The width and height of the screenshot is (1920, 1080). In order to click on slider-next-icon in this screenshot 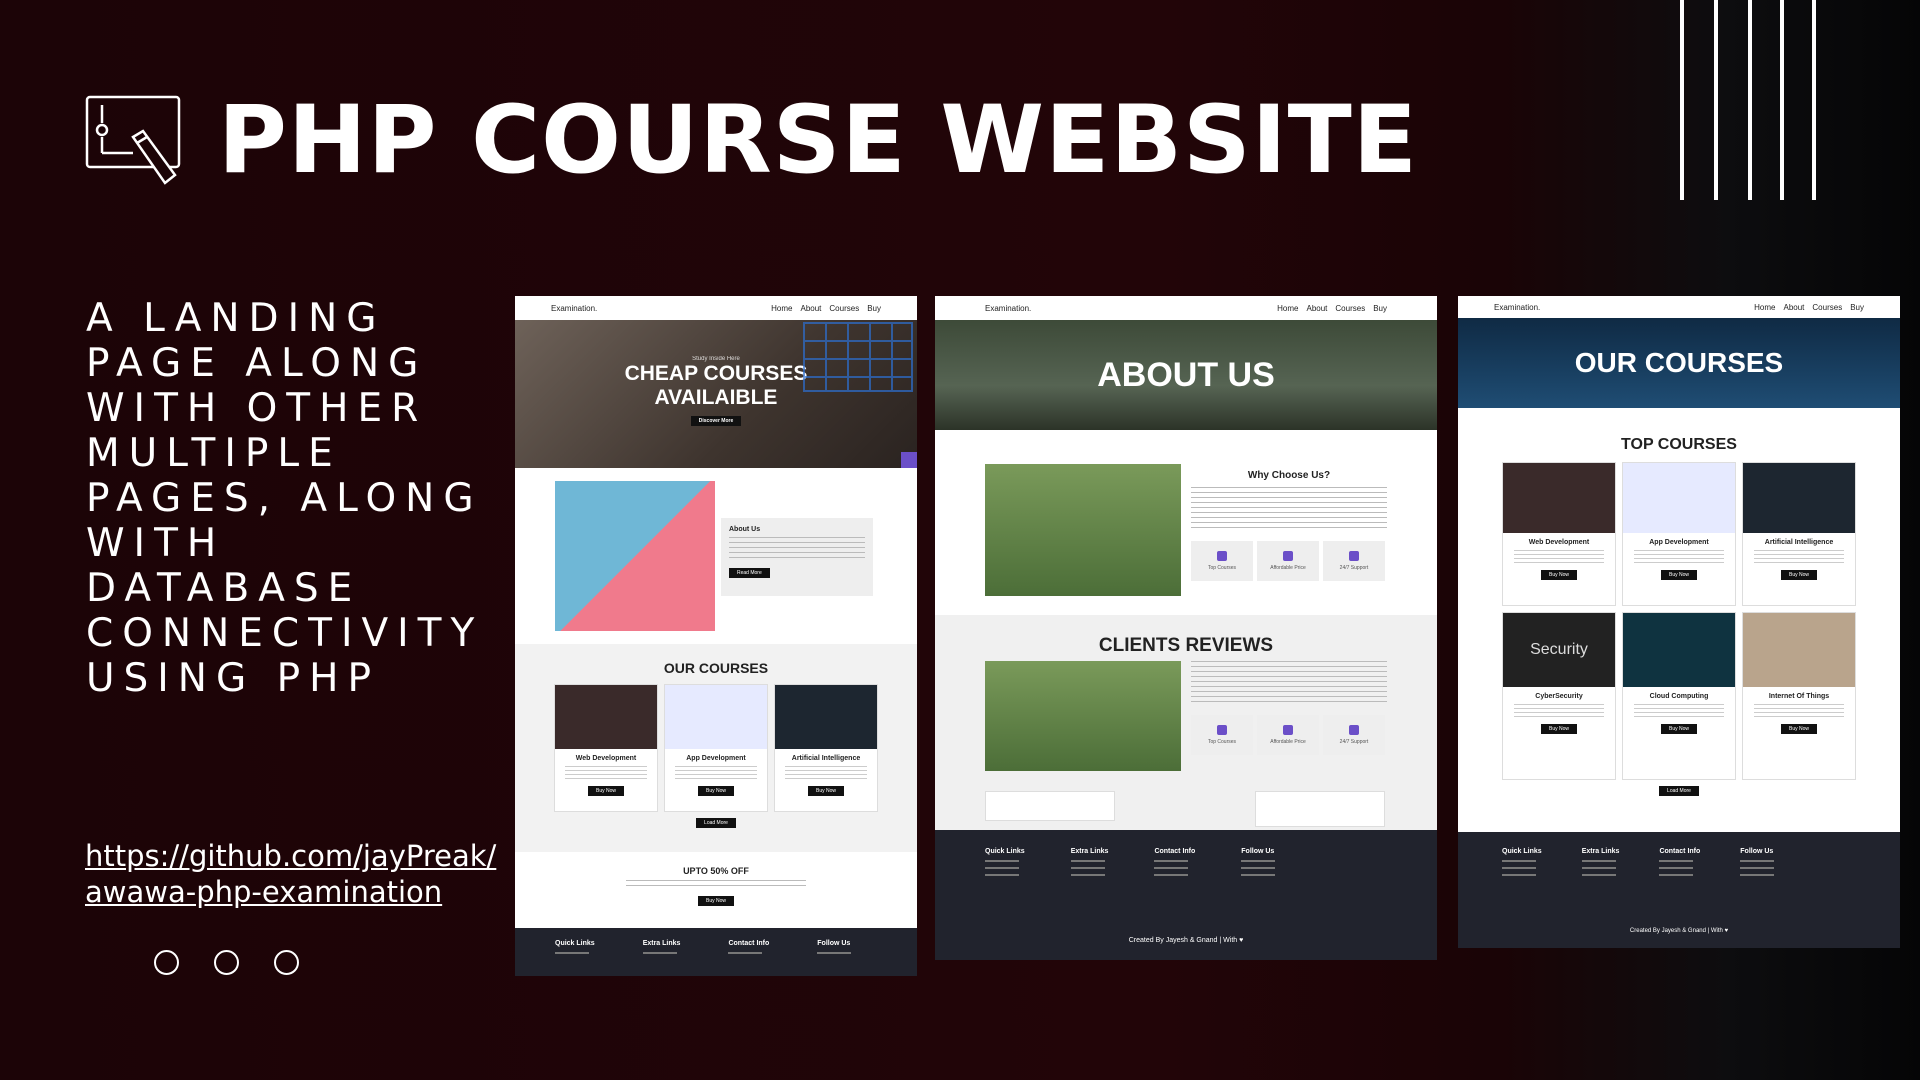, I will do `click(909, 460)`.